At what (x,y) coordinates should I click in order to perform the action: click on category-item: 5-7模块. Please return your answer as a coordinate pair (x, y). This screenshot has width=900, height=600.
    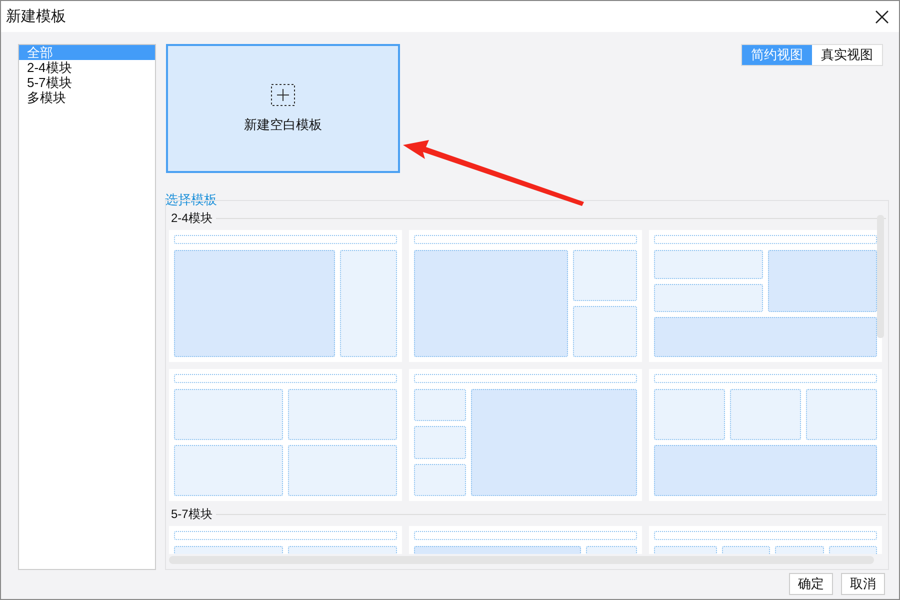
    Looking at the image, I should click on (87, 82).